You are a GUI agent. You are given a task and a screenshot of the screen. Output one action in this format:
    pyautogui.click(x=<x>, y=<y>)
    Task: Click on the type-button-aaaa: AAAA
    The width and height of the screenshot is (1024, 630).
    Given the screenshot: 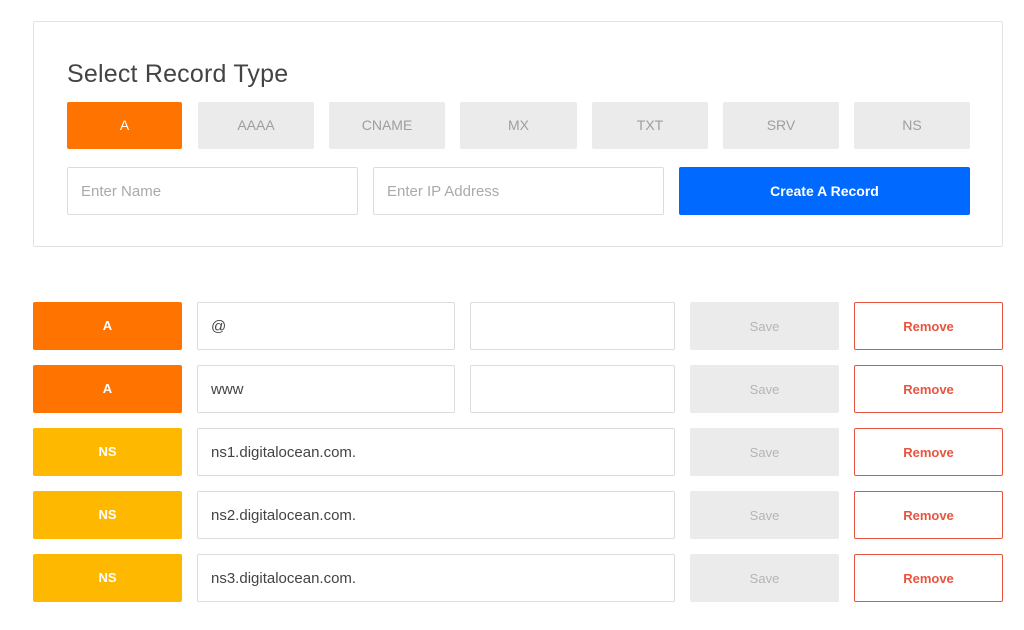 What is the action you would take?
    pyautogui.click(x=256, y=125)
    